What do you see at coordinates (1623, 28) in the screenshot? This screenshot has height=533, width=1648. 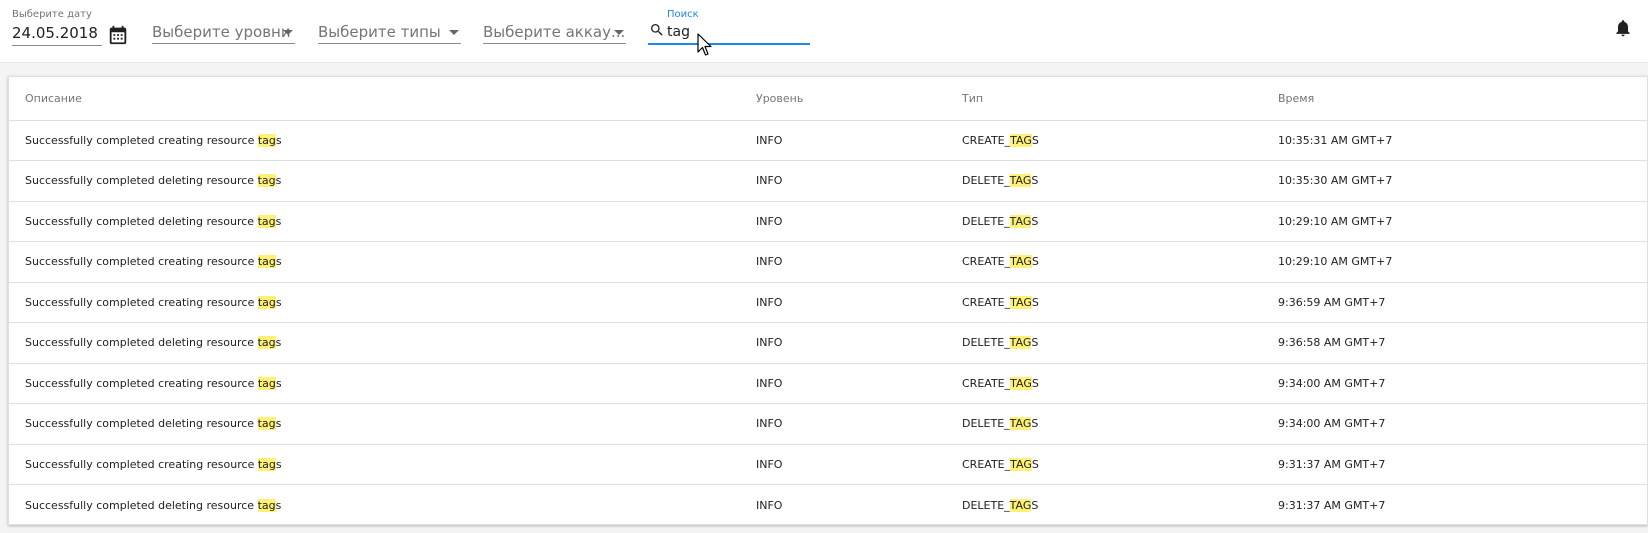 I see `bell-icon` at bounding box center [1623, 28].